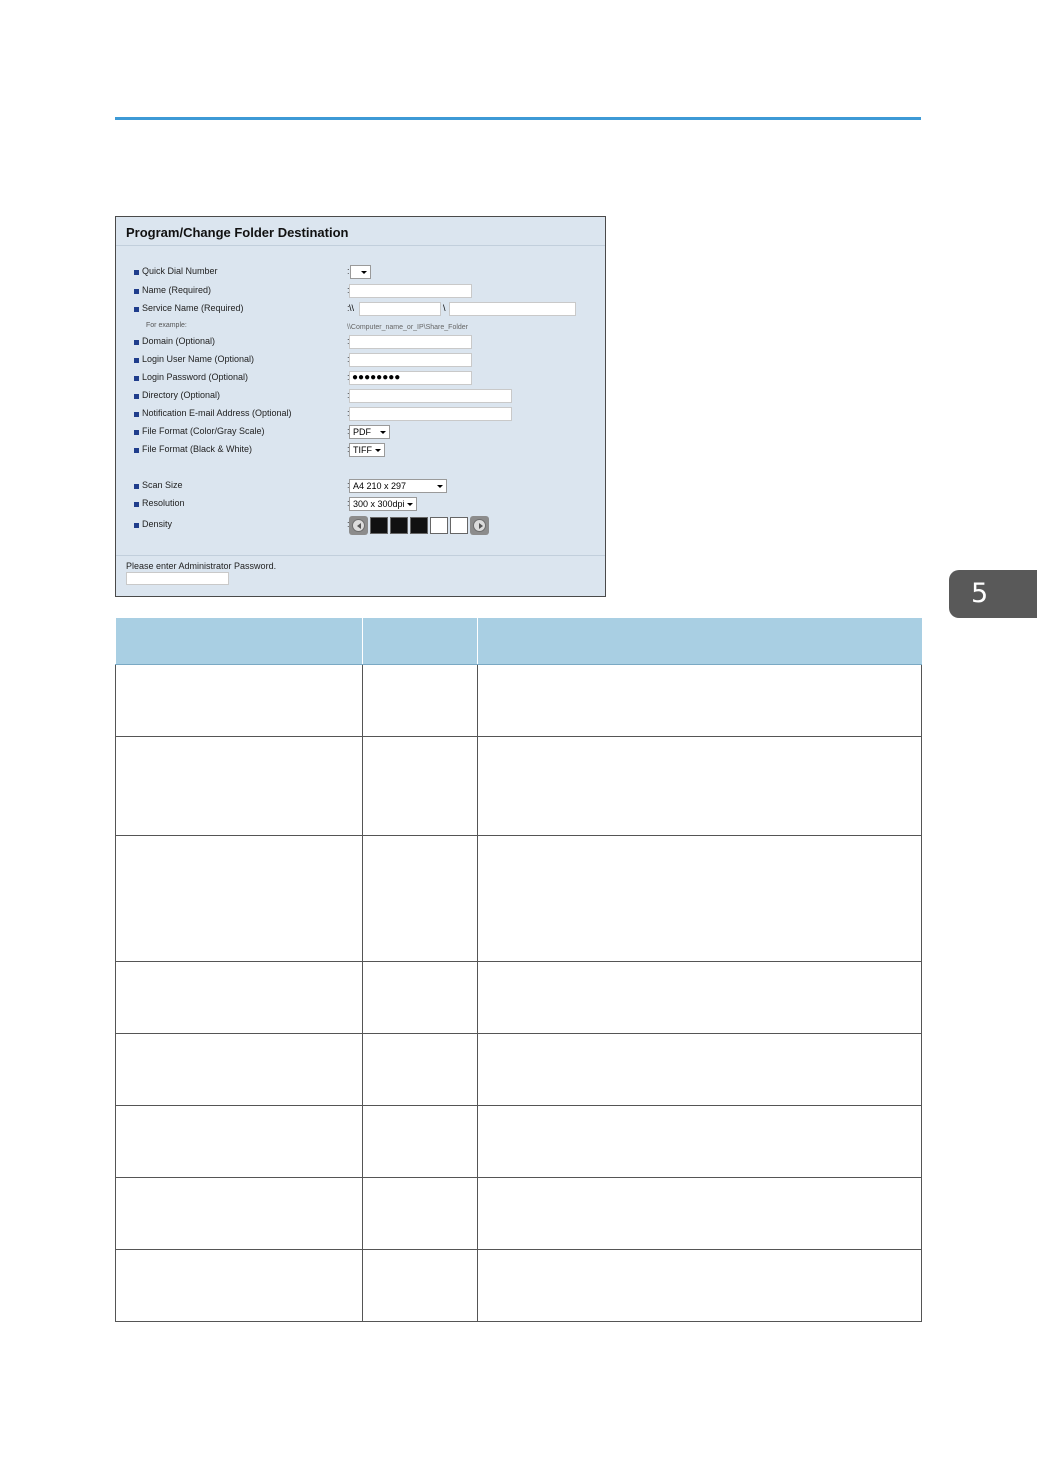  What do you see at coordinates (177, 578) in the screenshot?
I see `admin-password-input` at bounding box center [177, 578].